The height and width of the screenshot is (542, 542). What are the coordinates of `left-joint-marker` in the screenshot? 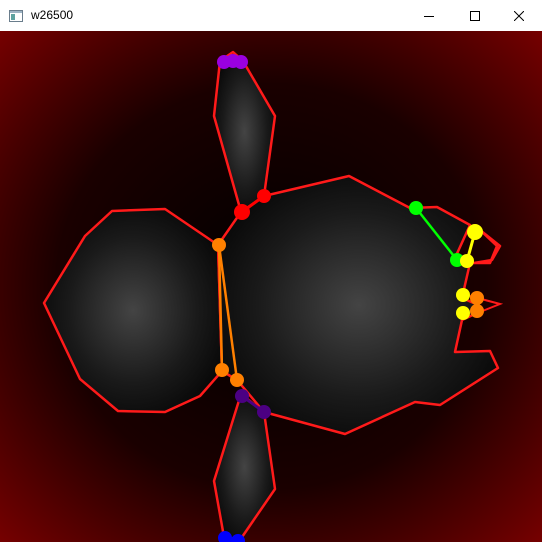 It's located at (219, 245).